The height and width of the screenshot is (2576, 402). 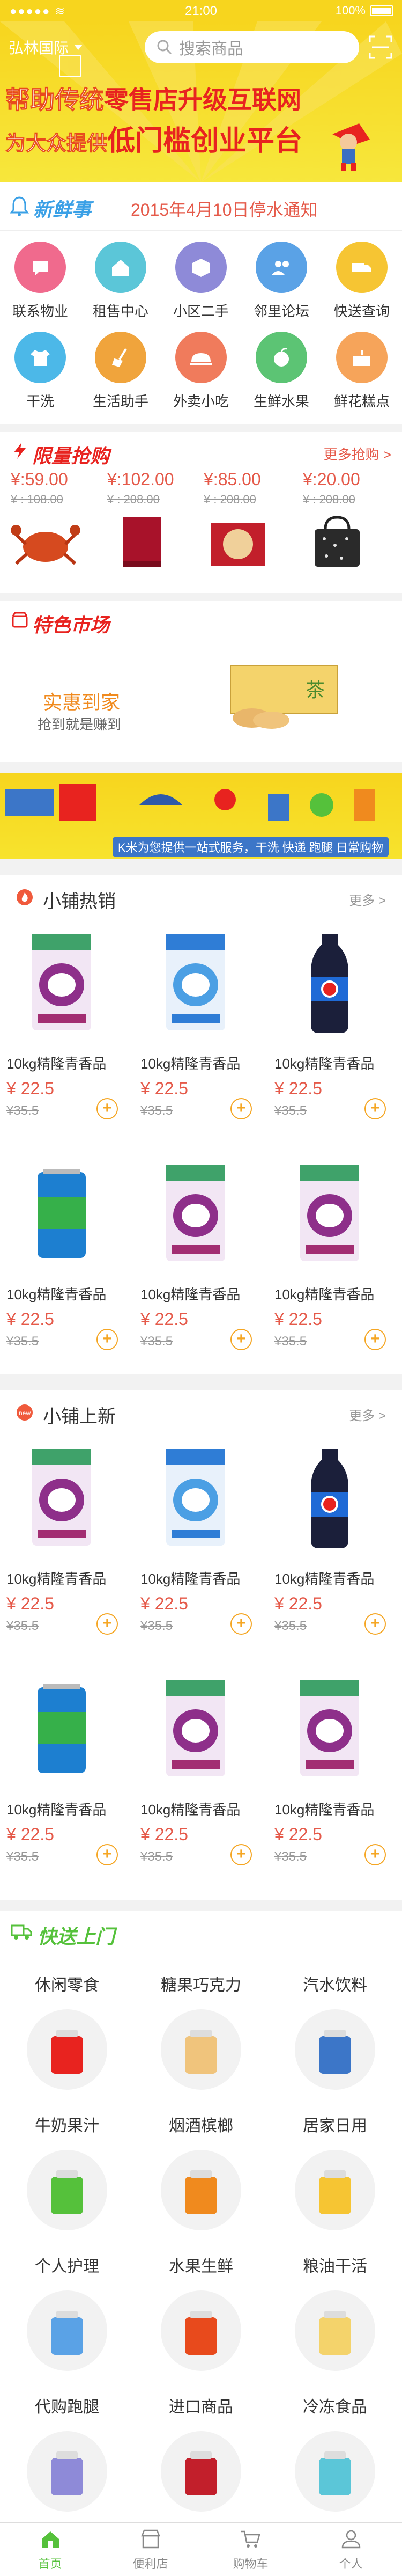 I want to click on category-item: 生活助手, so click(x=120, y=371).